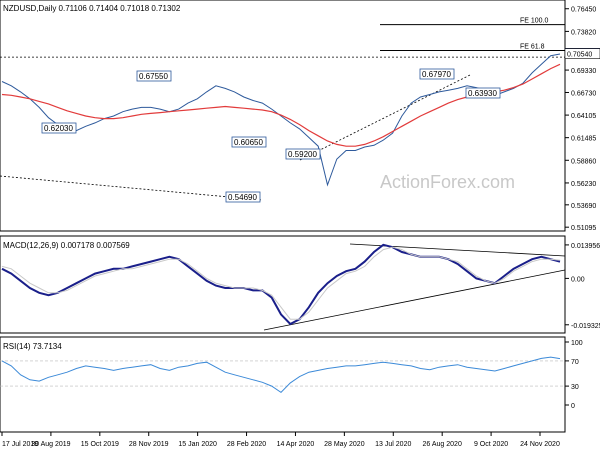  I want to click on x-axis-tick-label: 28 Nov 2019, so click(149, 444).